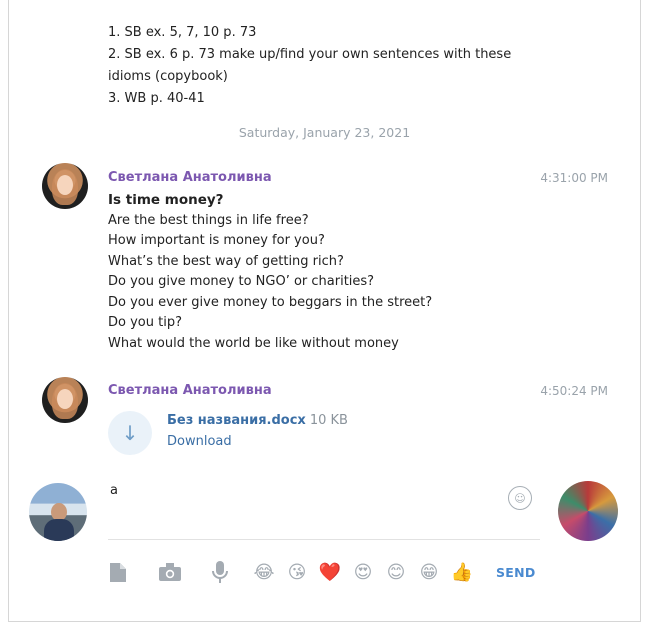 The width and height of the screenshot is (647, 624). Describe the element at coordinates (216, 240) in the screenshot. I see `message-line: How important is money for you?` at that location.